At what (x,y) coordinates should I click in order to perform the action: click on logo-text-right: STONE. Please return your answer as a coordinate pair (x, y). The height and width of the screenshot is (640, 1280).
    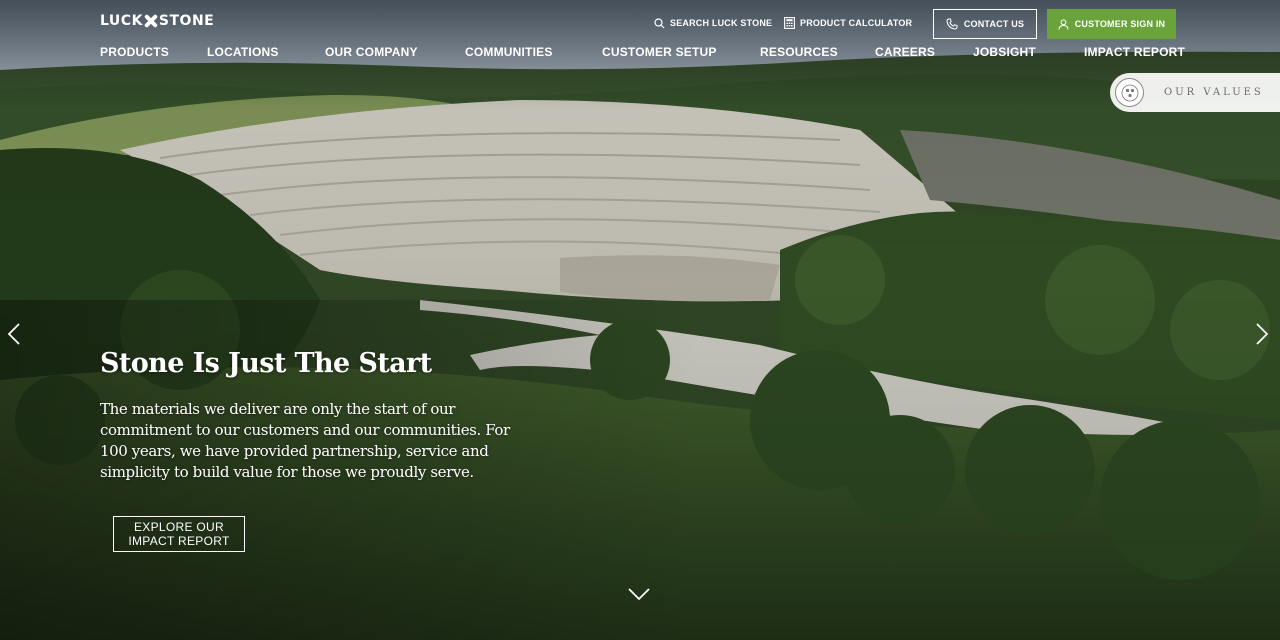
    Looking at the image, I should click on (186, 21).